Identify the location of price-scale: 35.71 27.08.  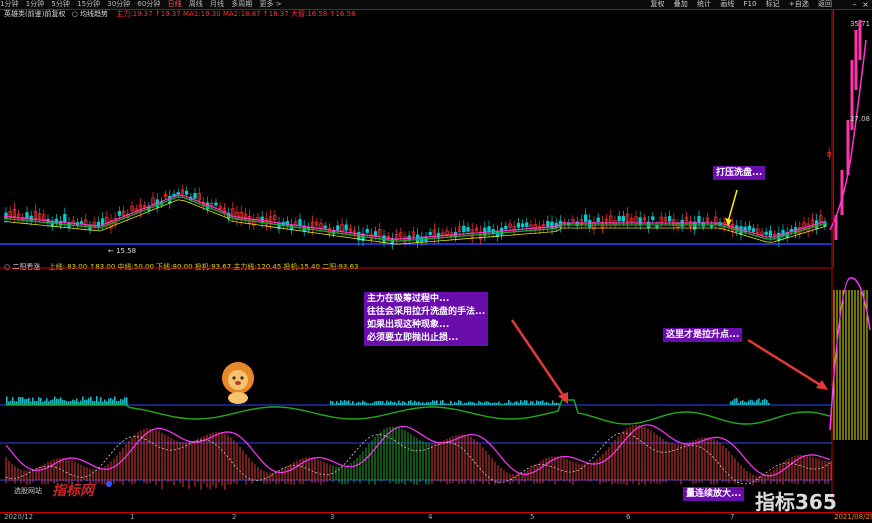
(852, 139).